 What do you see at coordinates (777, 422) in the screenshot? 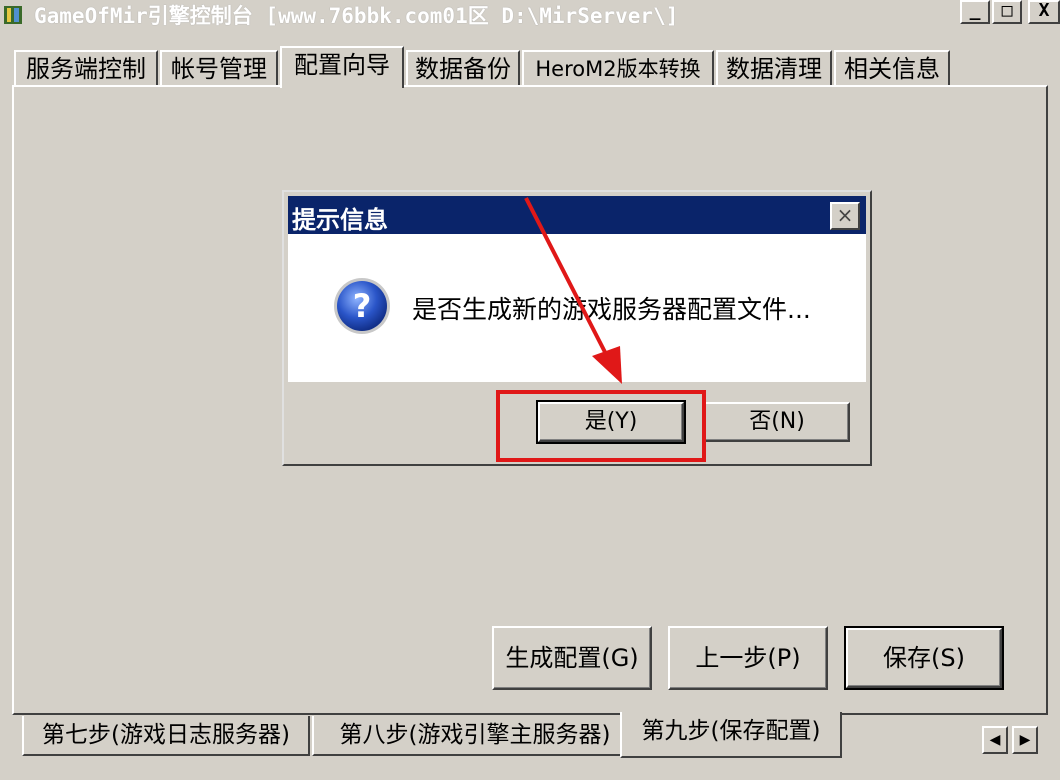
I see `no-button: 否(N)` at bounding box center [777, 422].